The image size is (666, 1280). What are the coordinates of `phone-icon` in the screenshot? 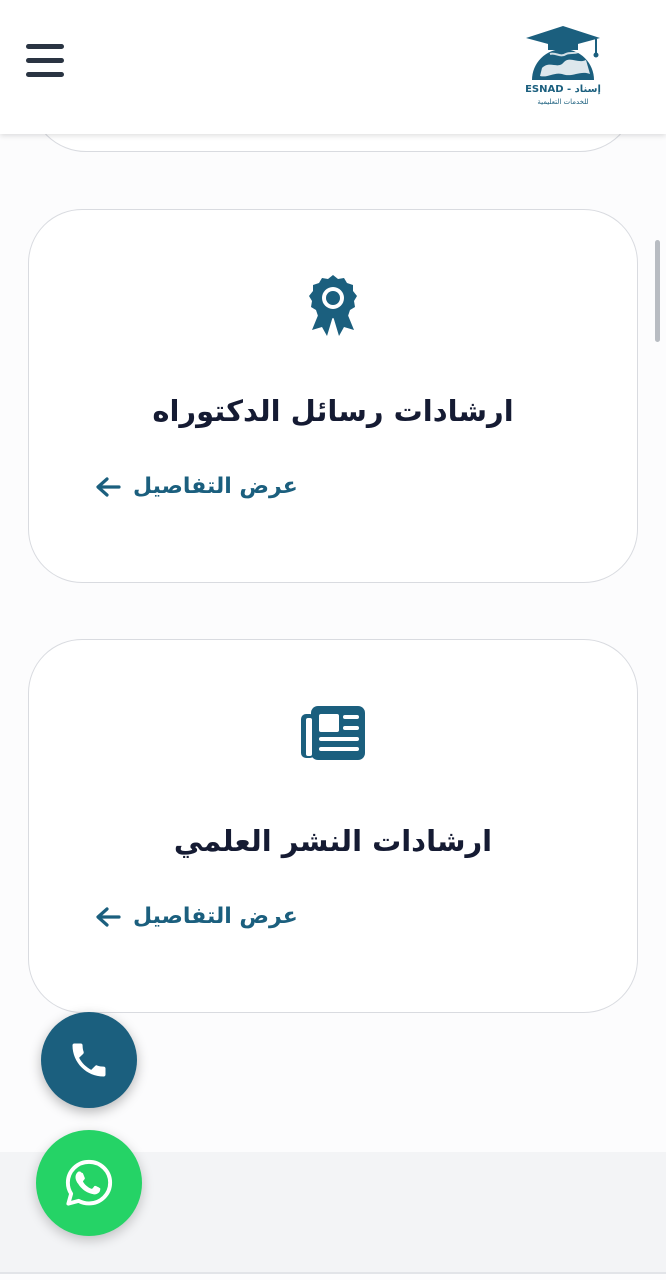 It's located at (89, 1060).